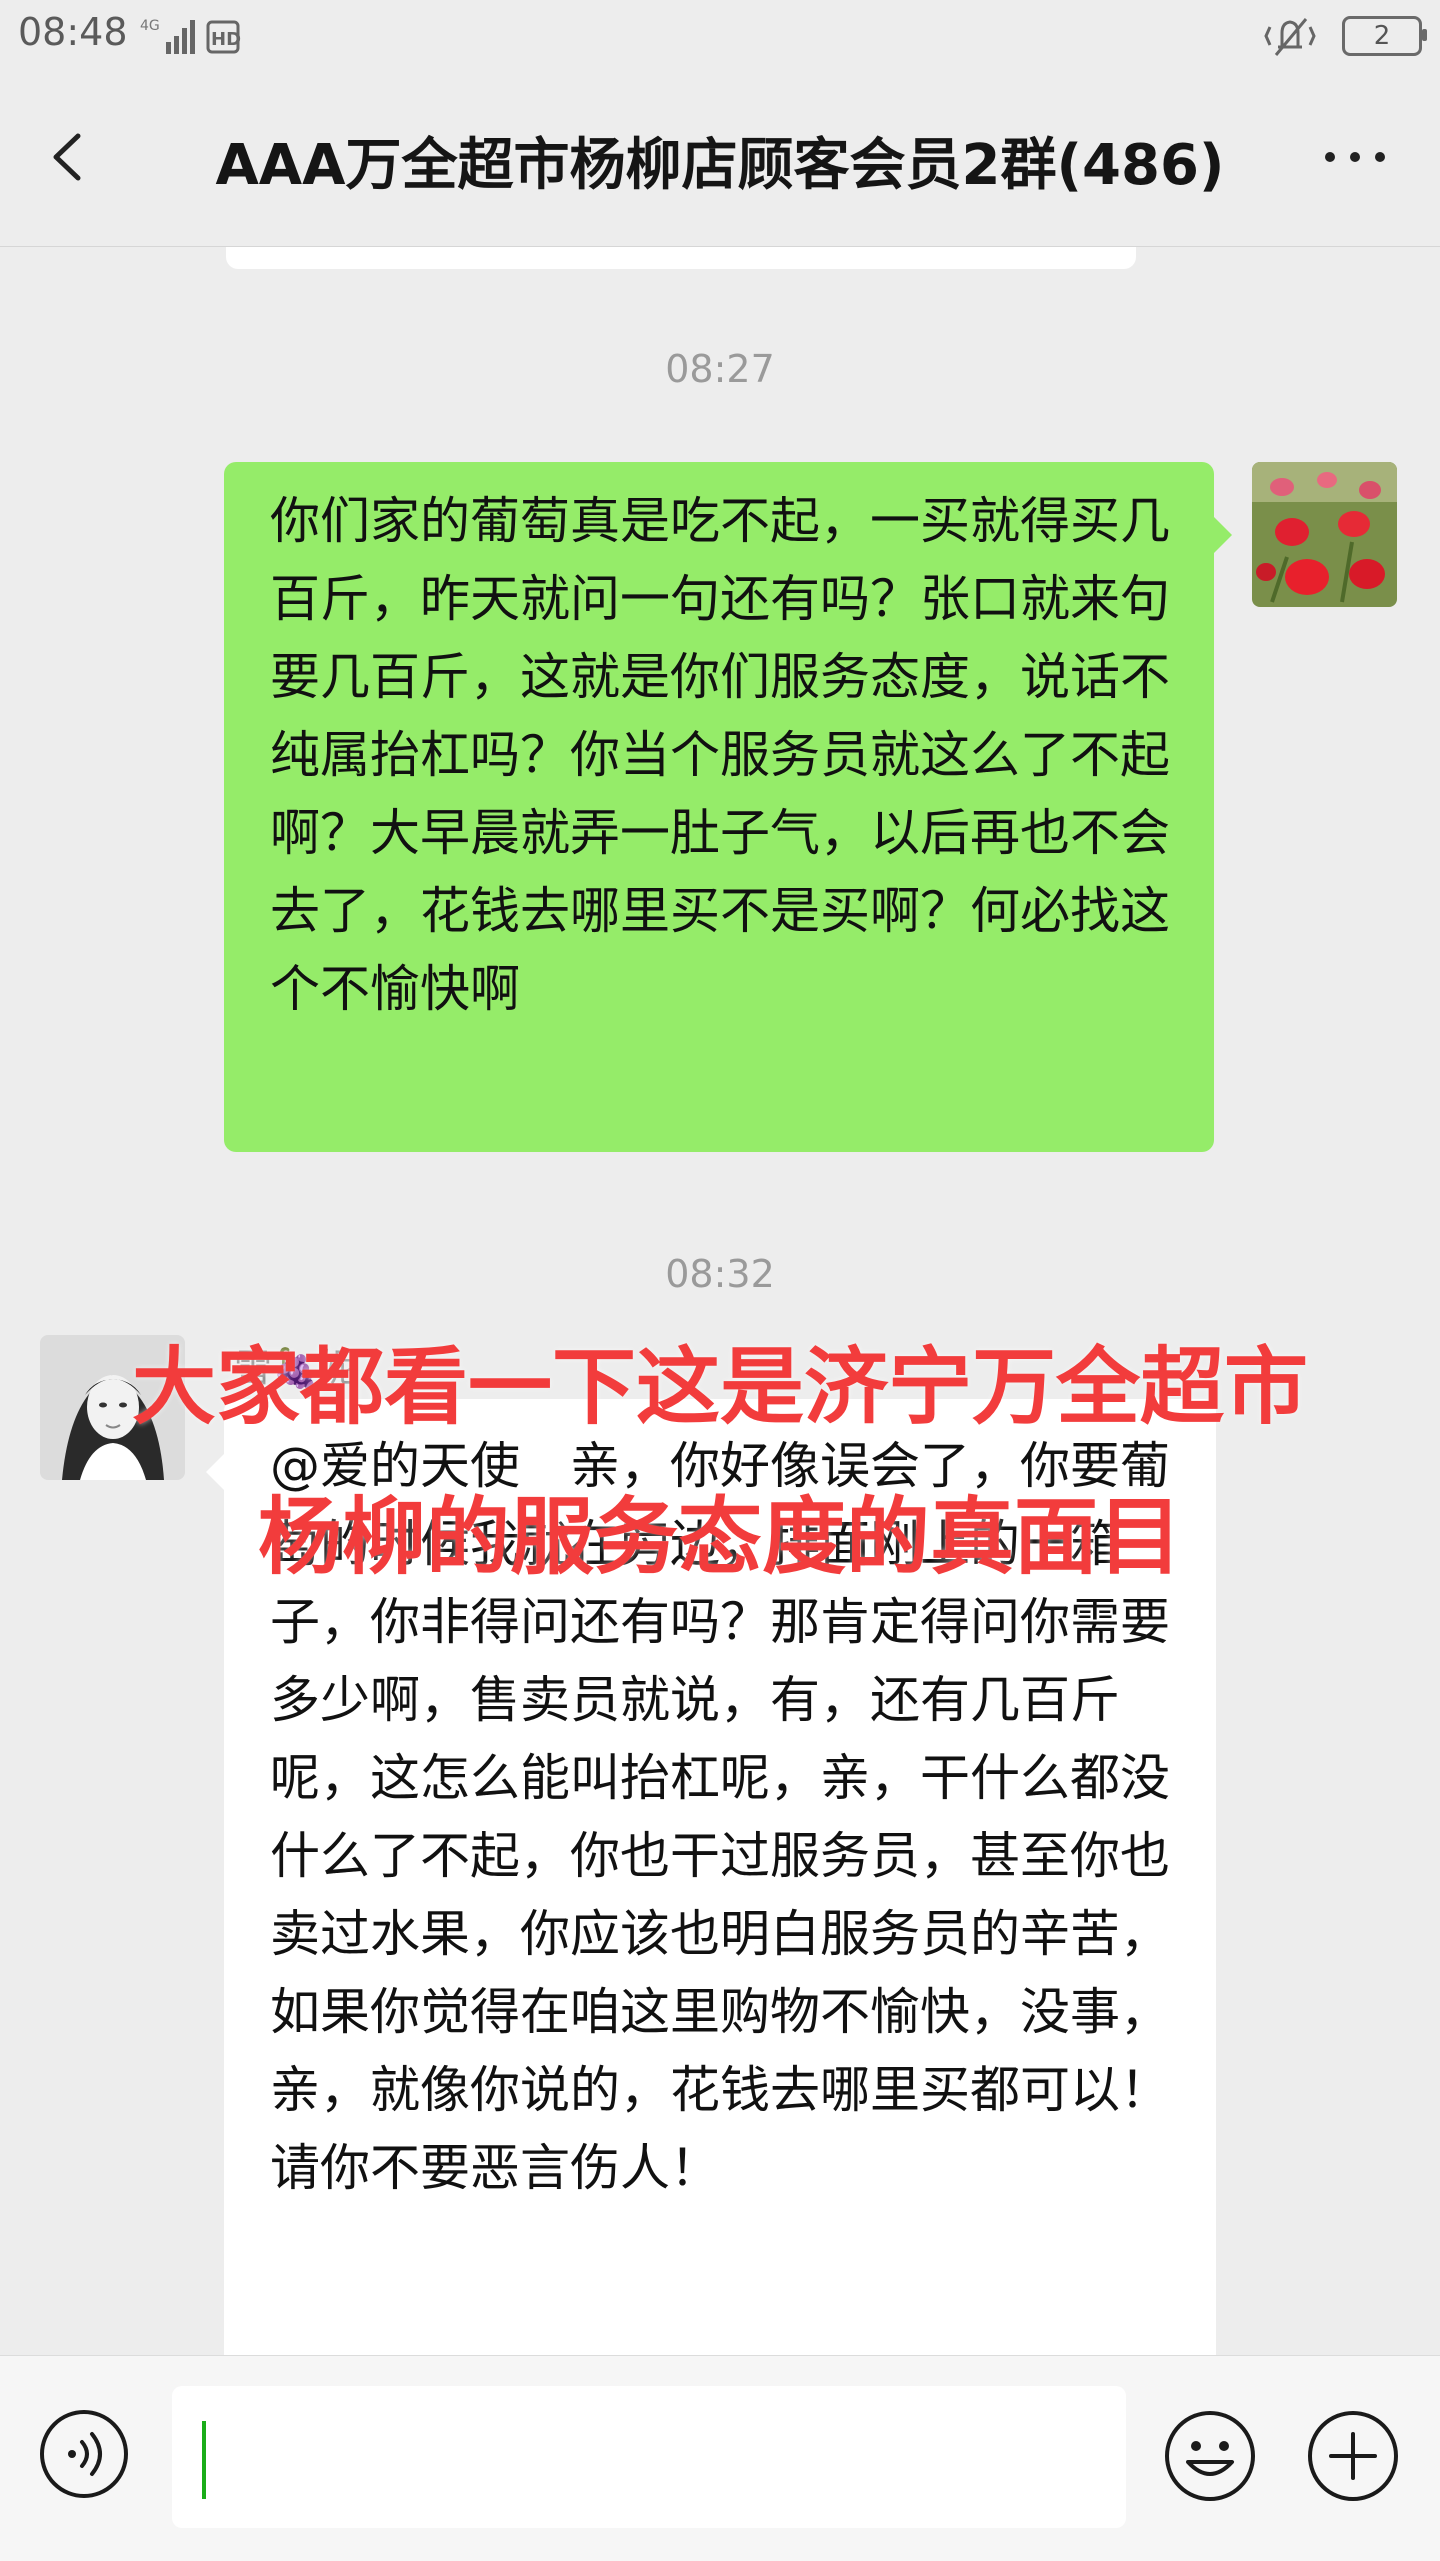  I want to click on plus-icon, so click(1353, 2456).